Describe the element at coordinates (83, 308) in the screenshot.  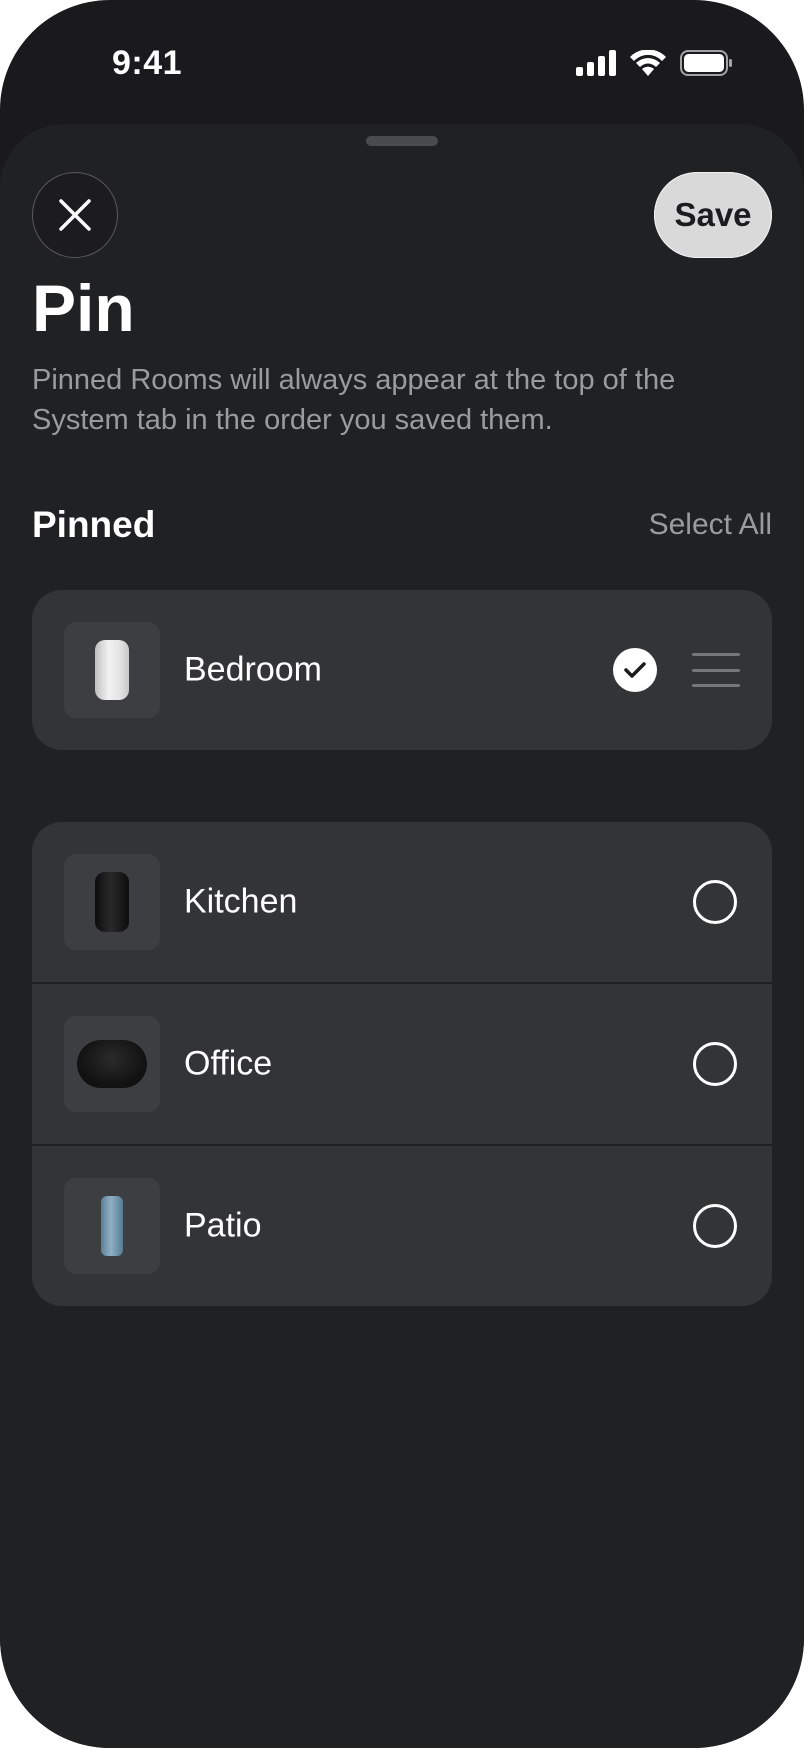
I see `page-title: Pin` at that location.